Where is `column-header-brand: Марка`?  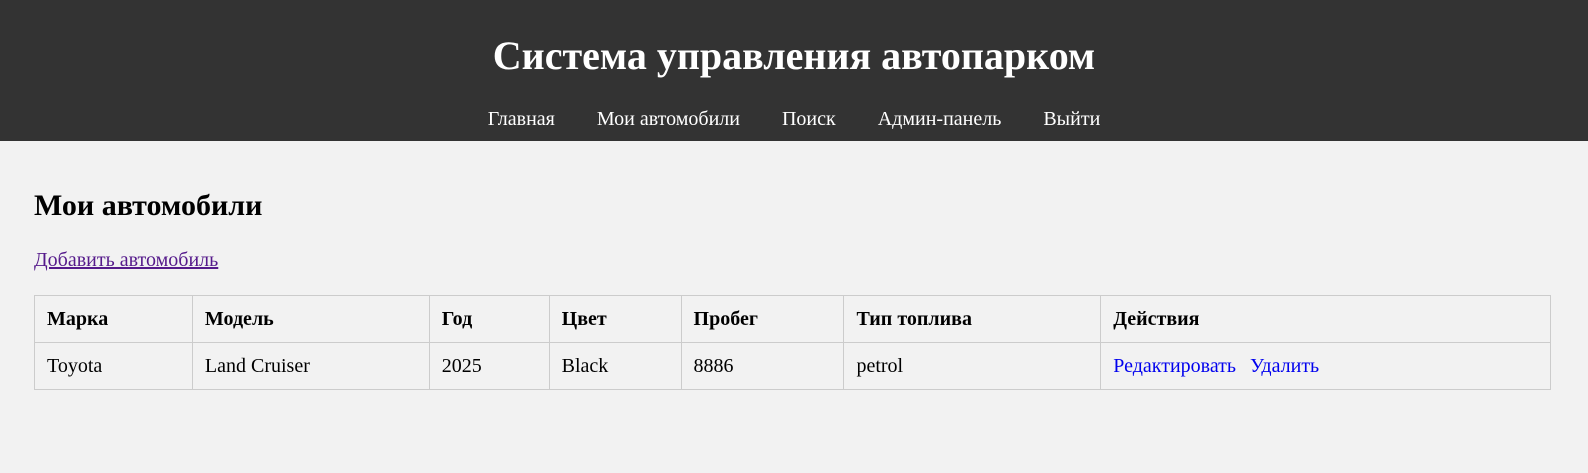 column-header-brand: Марка is located at coordinates (113, 319).